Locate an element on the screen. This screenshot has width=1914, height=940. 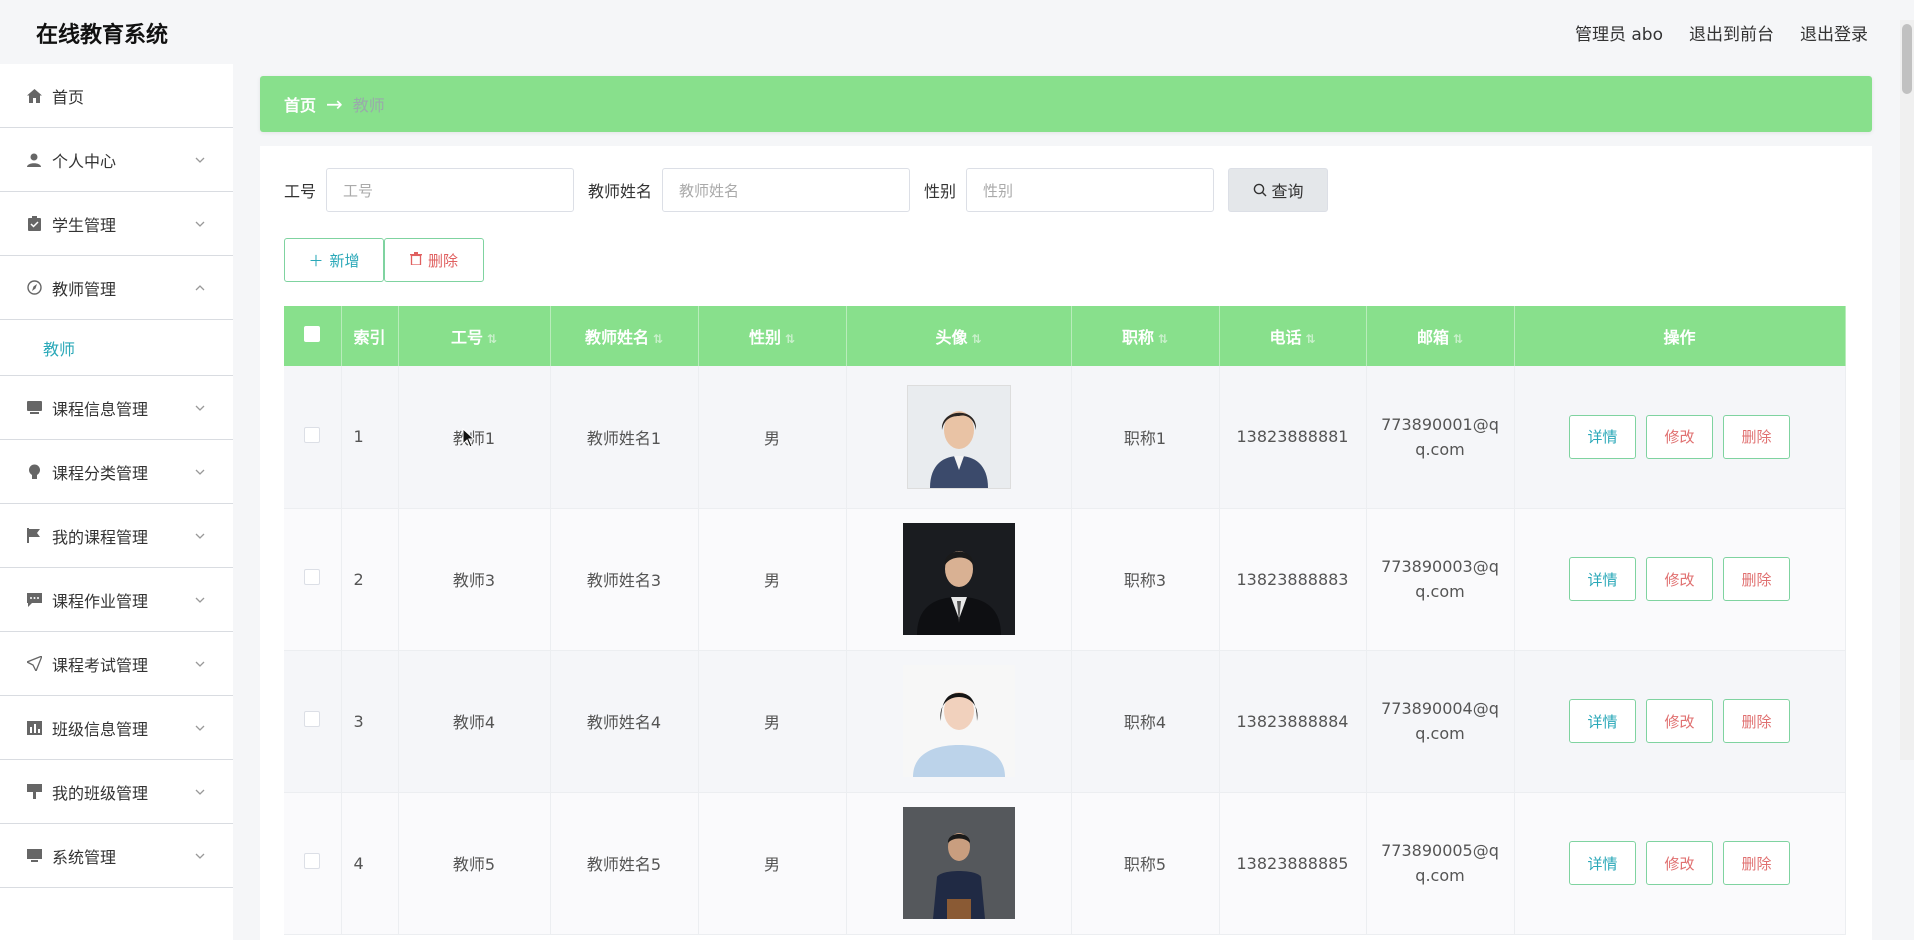
logout-link: 退出登录 is located at coordinates (1834, 32).